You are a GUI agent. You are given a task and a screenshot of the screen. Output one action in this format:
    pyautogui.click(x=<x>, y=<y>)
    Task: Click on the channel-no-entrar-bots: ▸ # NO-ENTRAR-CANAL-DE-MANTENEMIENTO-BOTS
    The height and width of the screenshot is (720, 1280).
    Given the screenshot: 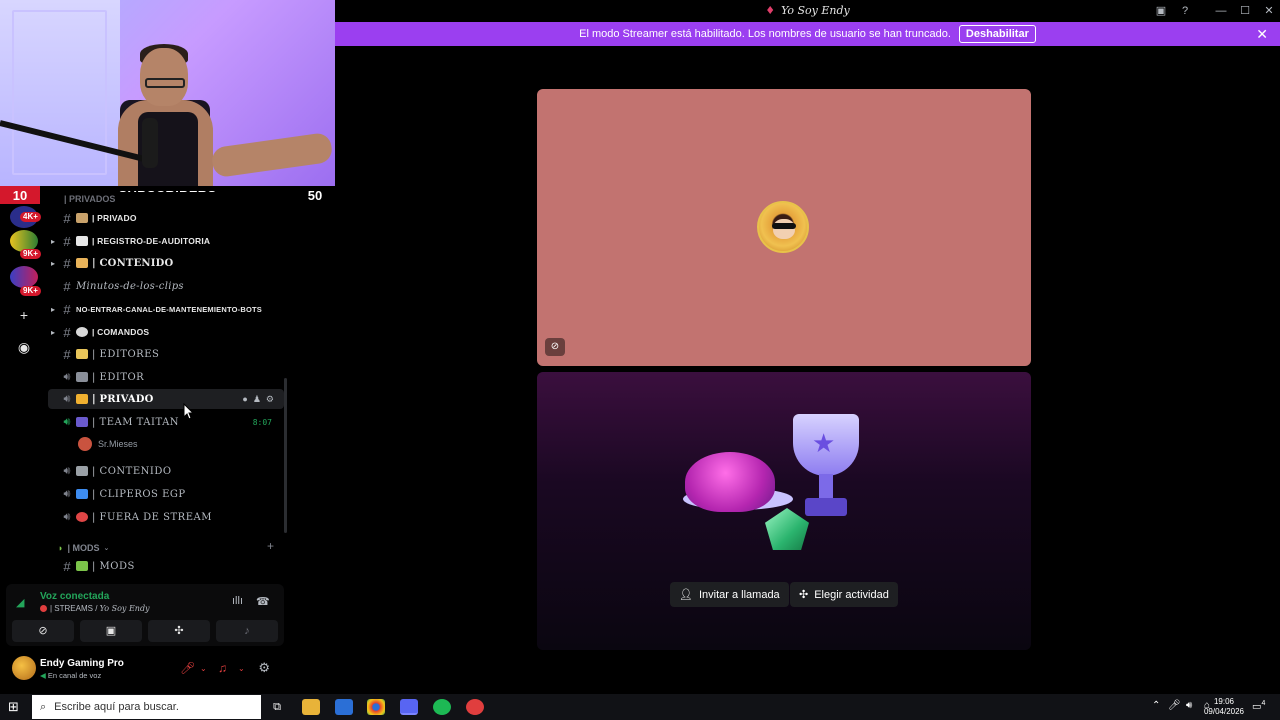 What is the action you would take?
    pyautogui.click(x=166, y=309)
    